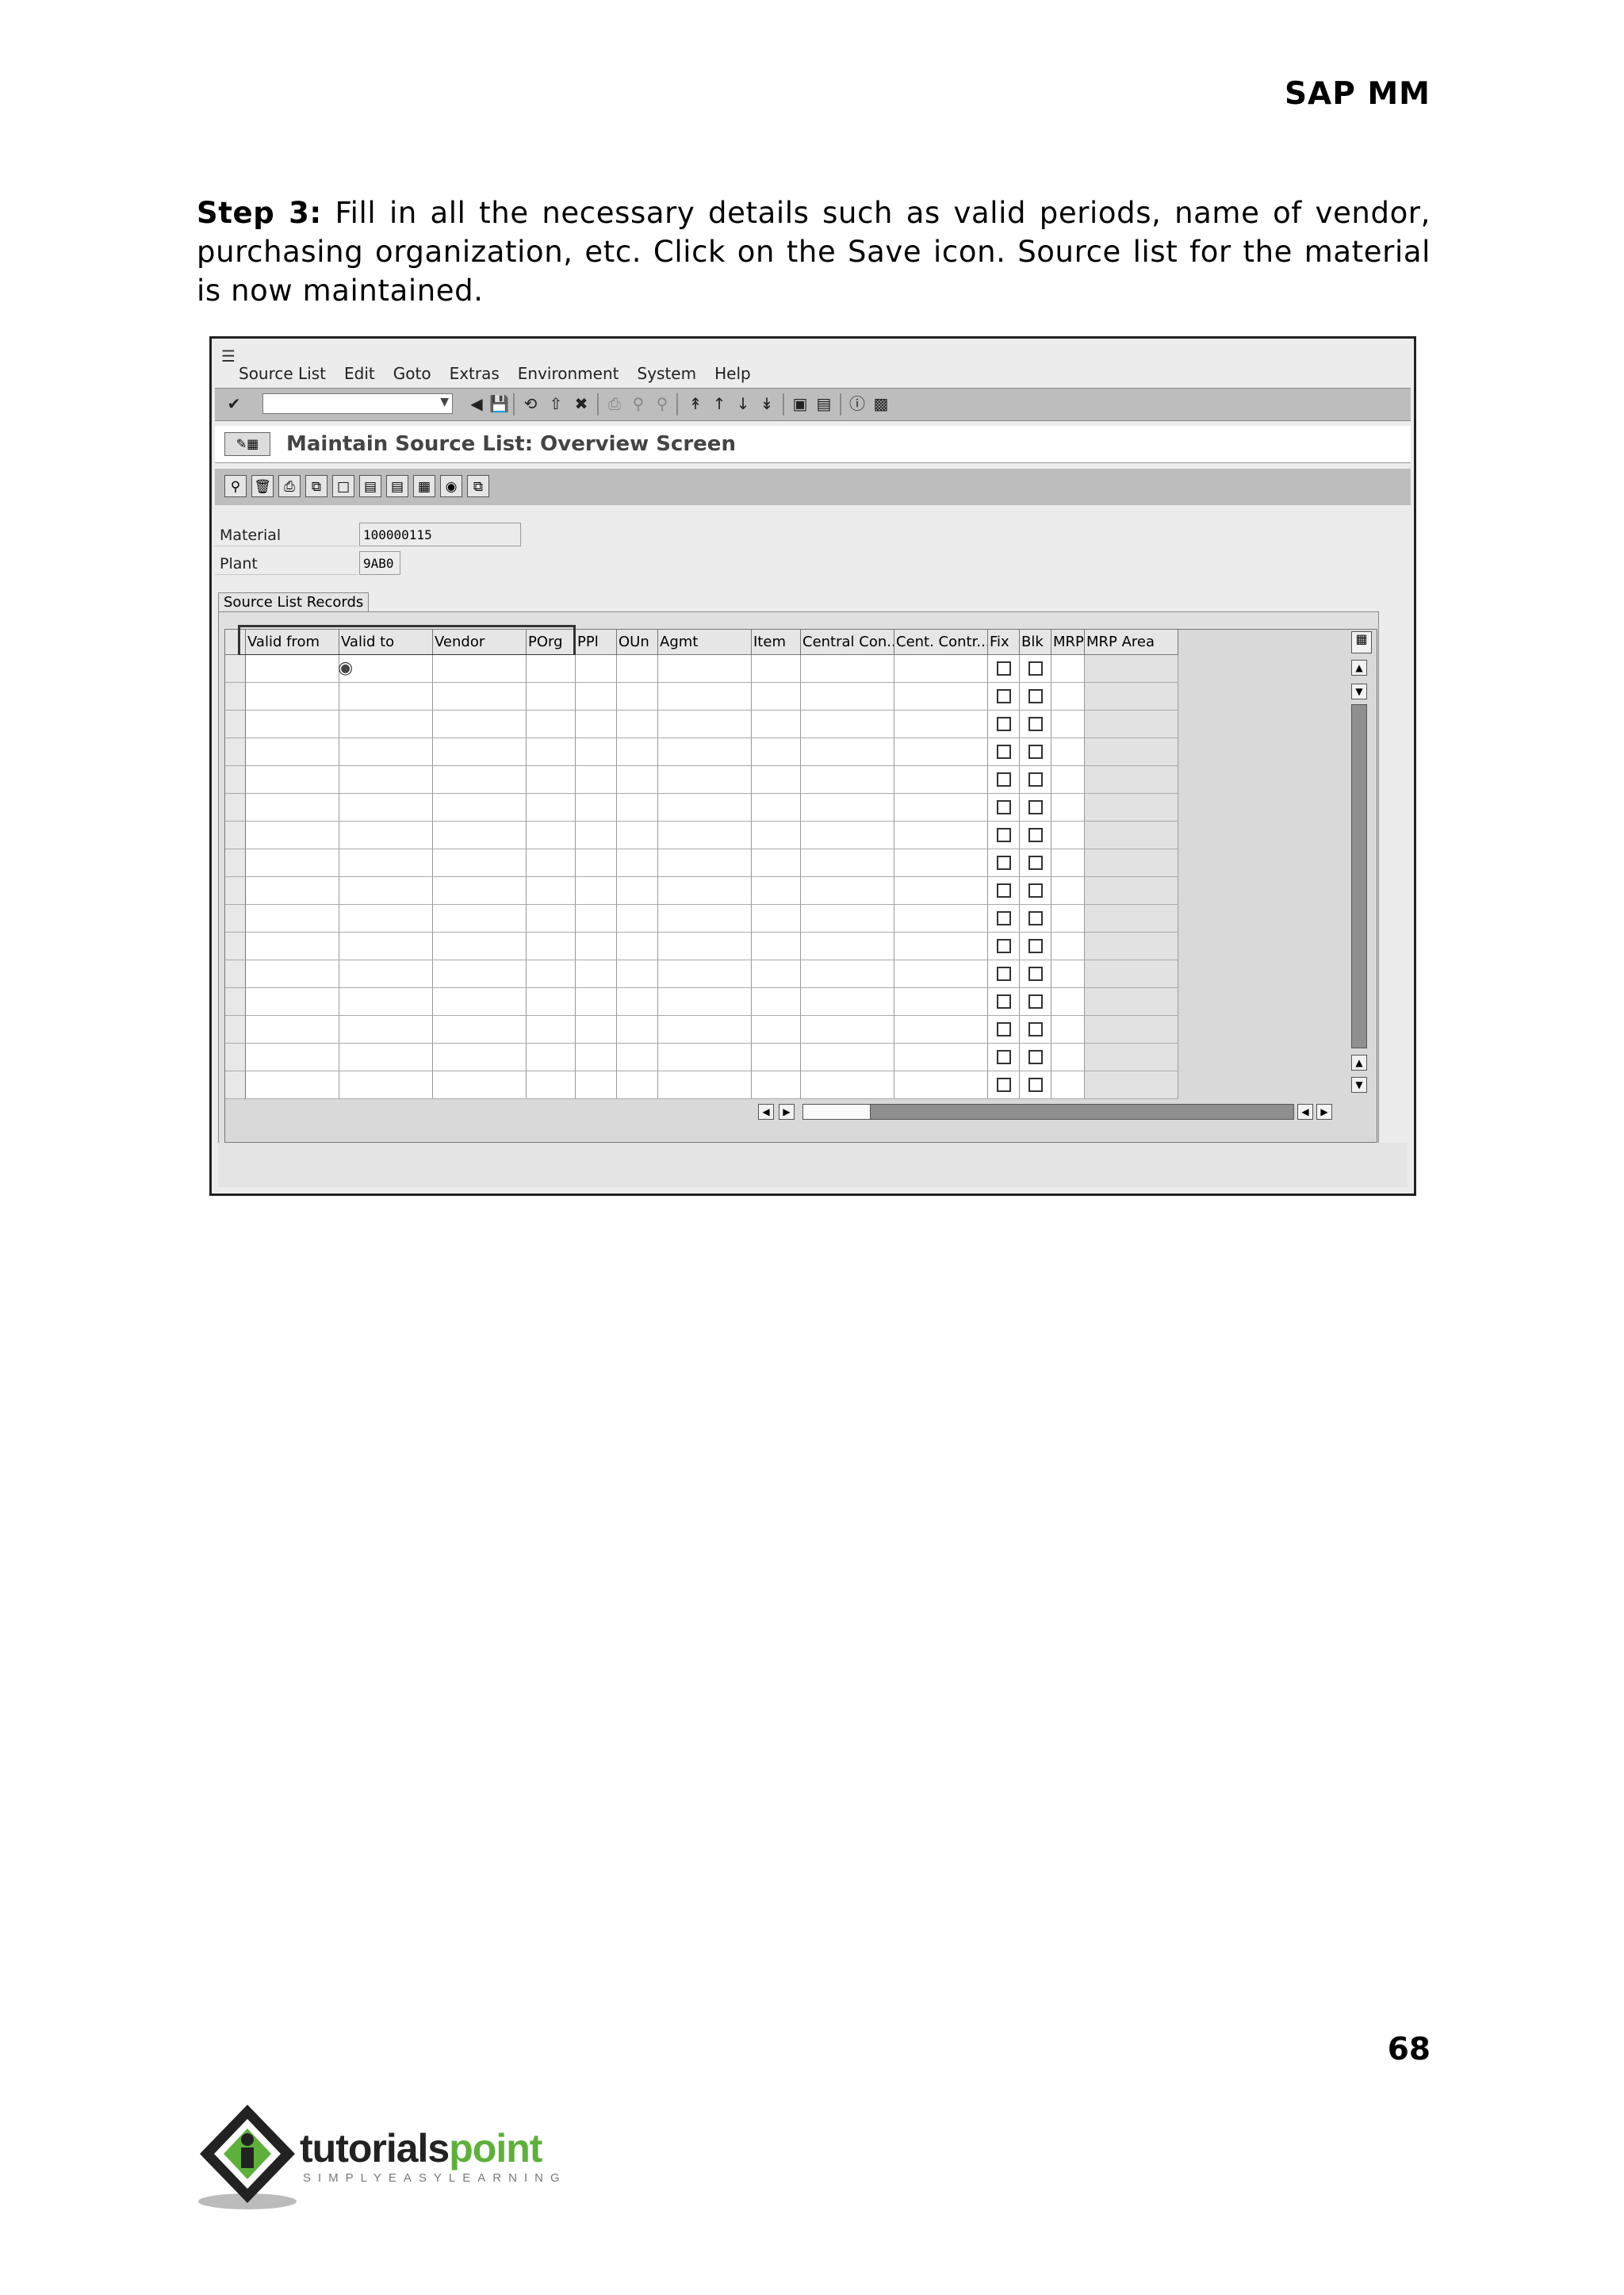 The height and width of the screenshot is (2295, 1624). What do you see at coordinates (282, 373) in the screenshot?
I see `menu-source-list: Source List` at bounding box center [282, 373].